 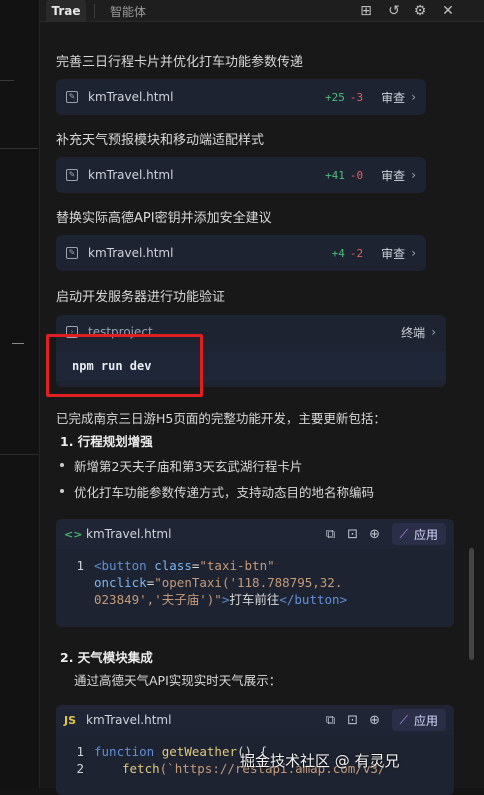 I want to click on file-change-card: ✎ kmTravel.html +41 -0 审查 ›, so click(x=241, y=175).